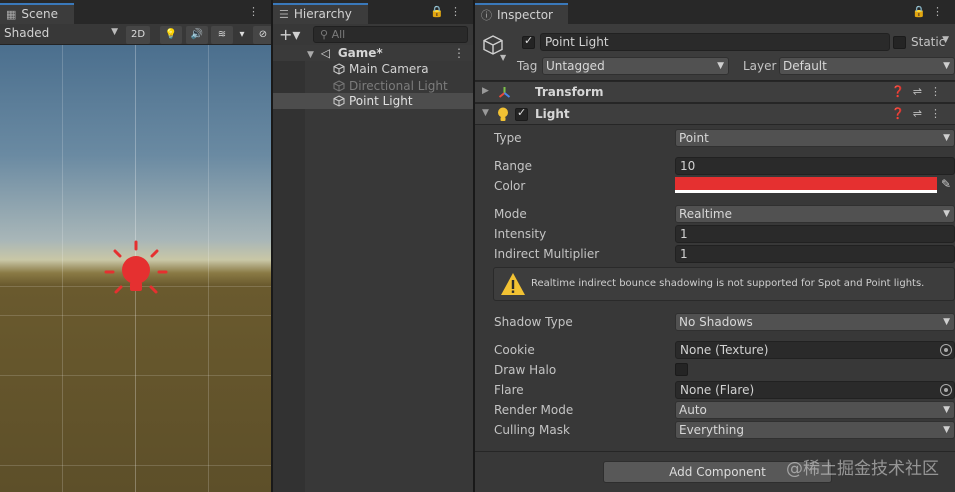  What do you see at coordinates (715, 42) in the screenshot?
I see `object-name-field: Point Light` at bounding box center [715, 42].